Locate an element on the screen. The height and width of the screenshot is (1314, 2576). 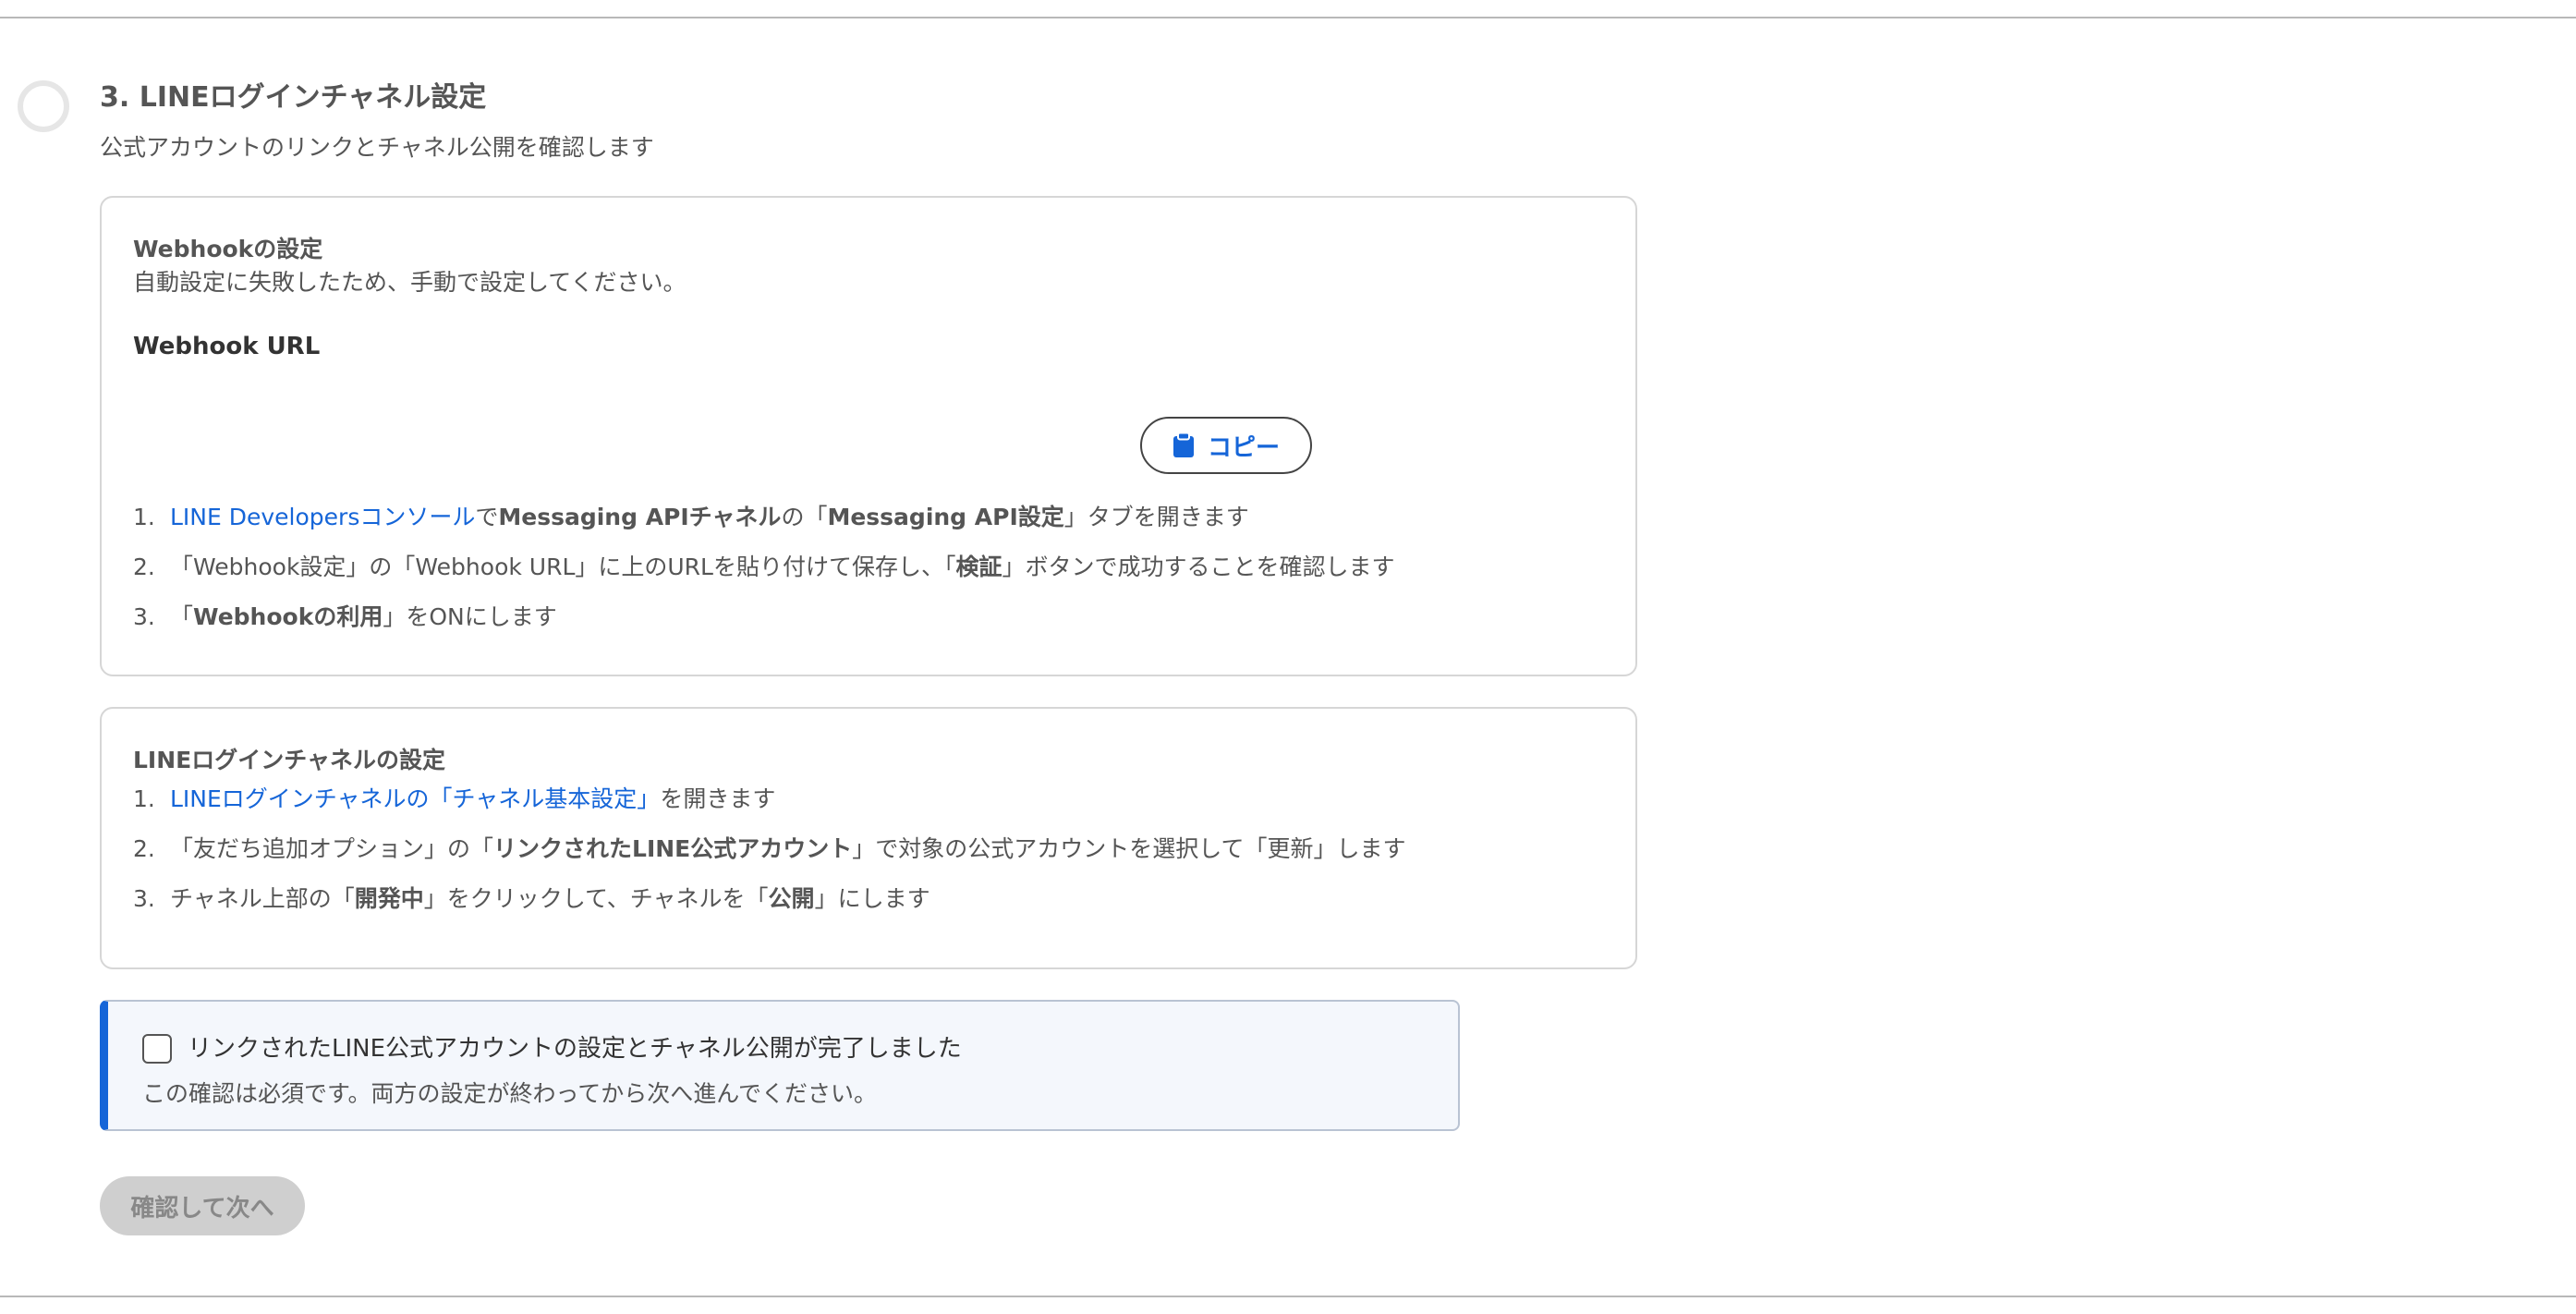
top-divider is located at coordinates (1288, 18).